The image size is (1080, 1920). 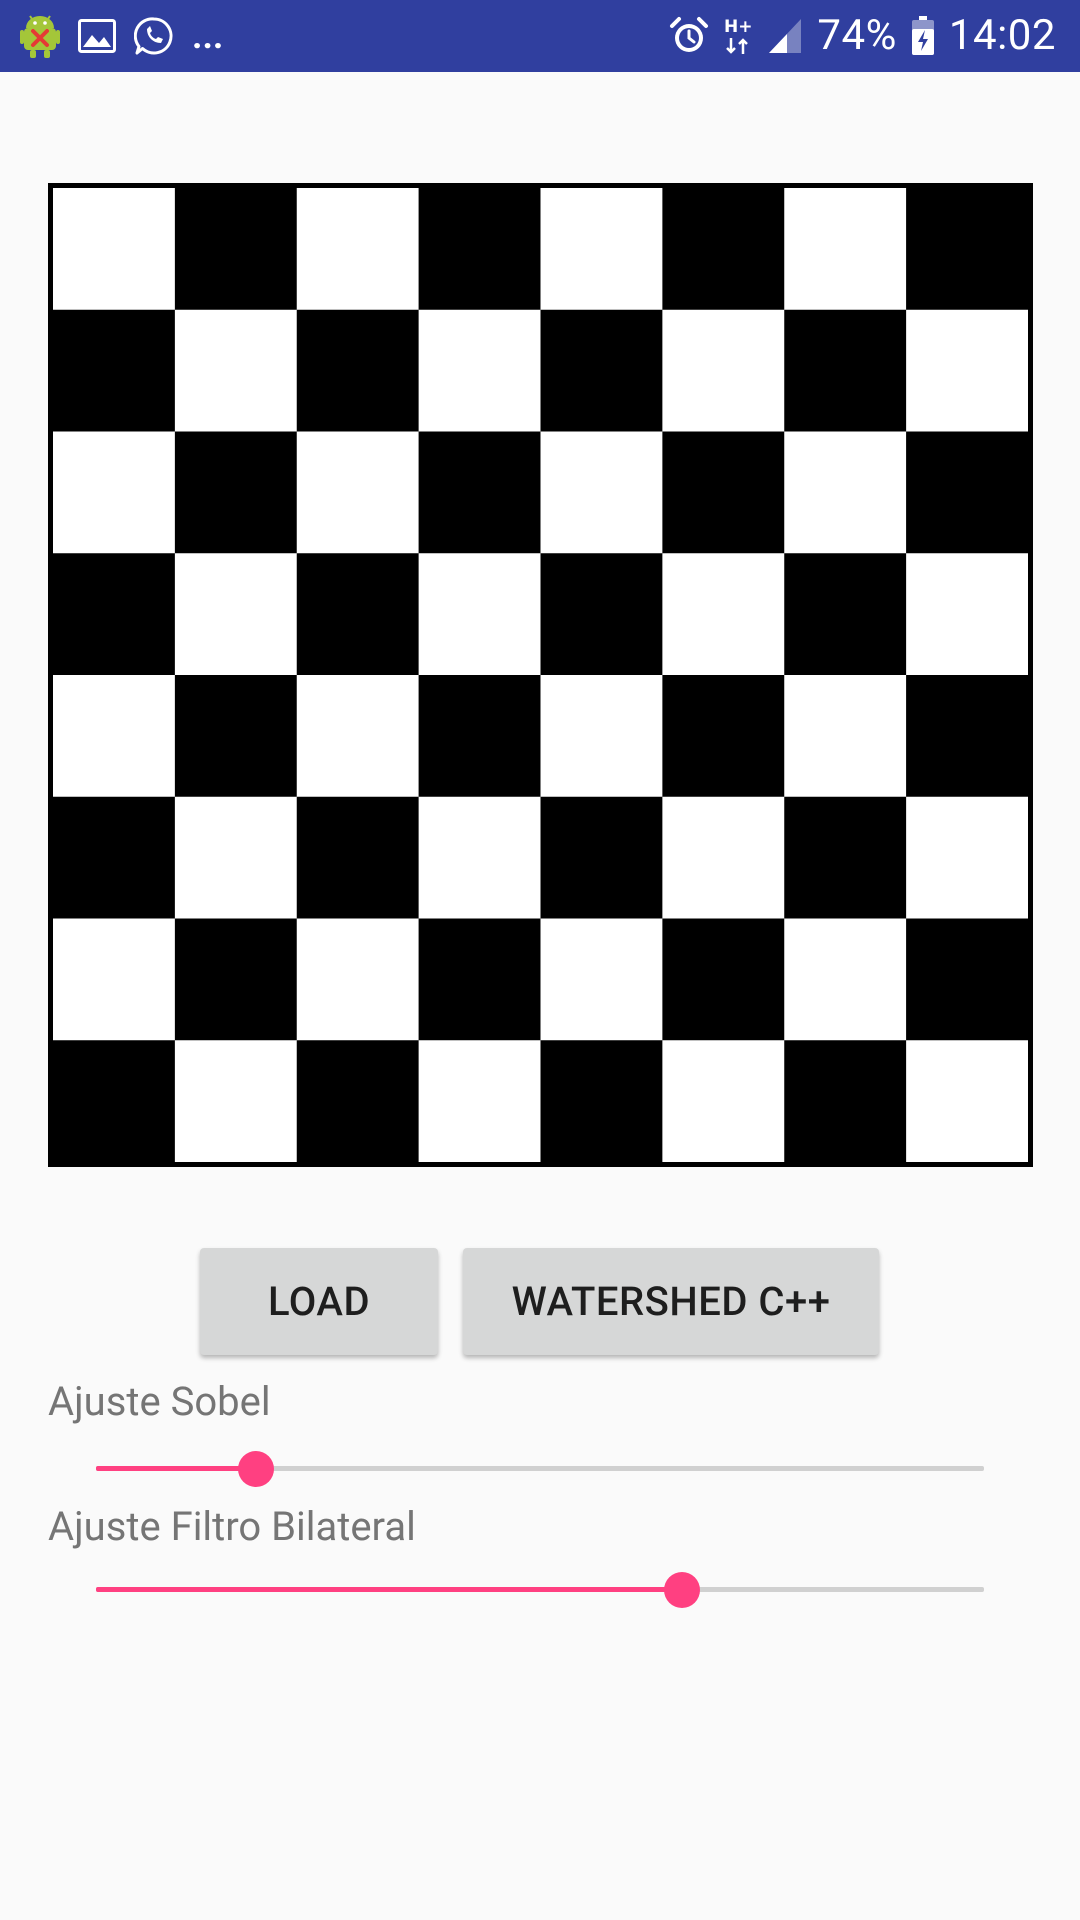 What do you see at coordinates (232, 1526) in the screenshot?
I see `bilateral-filter-label: Ajuste Filtro Bilateral` at bounding box center [232, 1526].